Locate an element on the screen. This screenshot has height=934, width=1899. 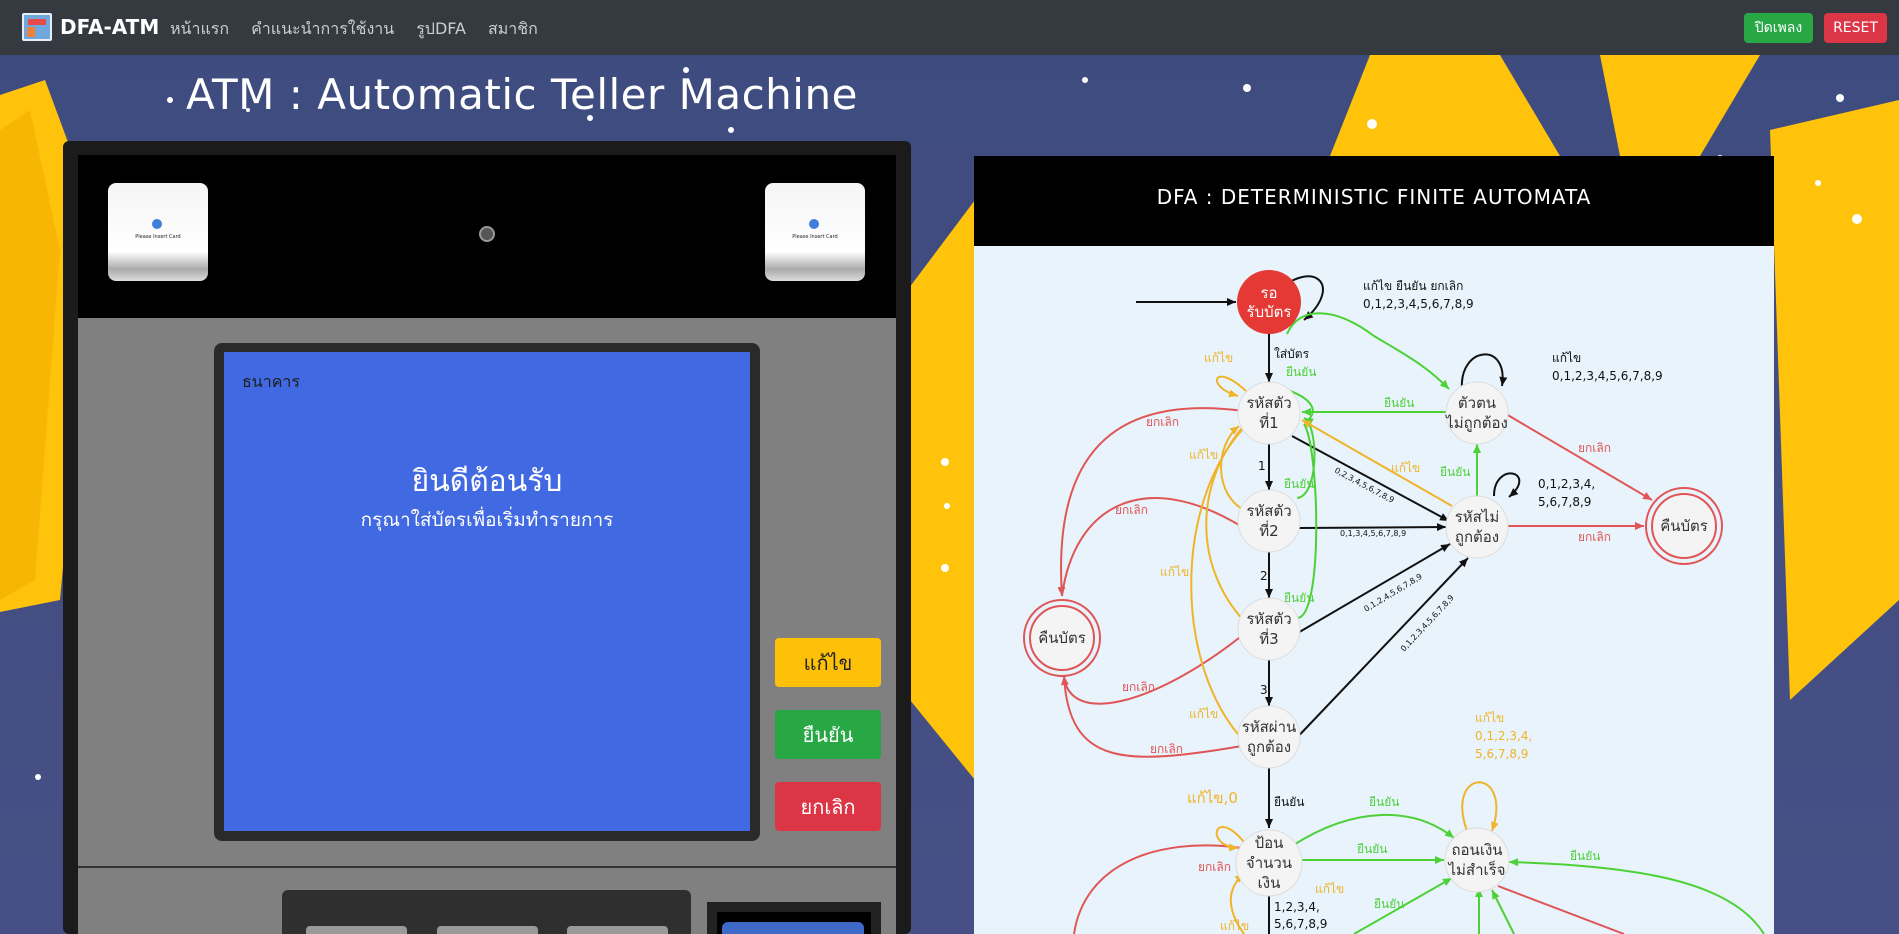
nav-dfa-diagram: รูปDFA is located at coordinates (441, 29).